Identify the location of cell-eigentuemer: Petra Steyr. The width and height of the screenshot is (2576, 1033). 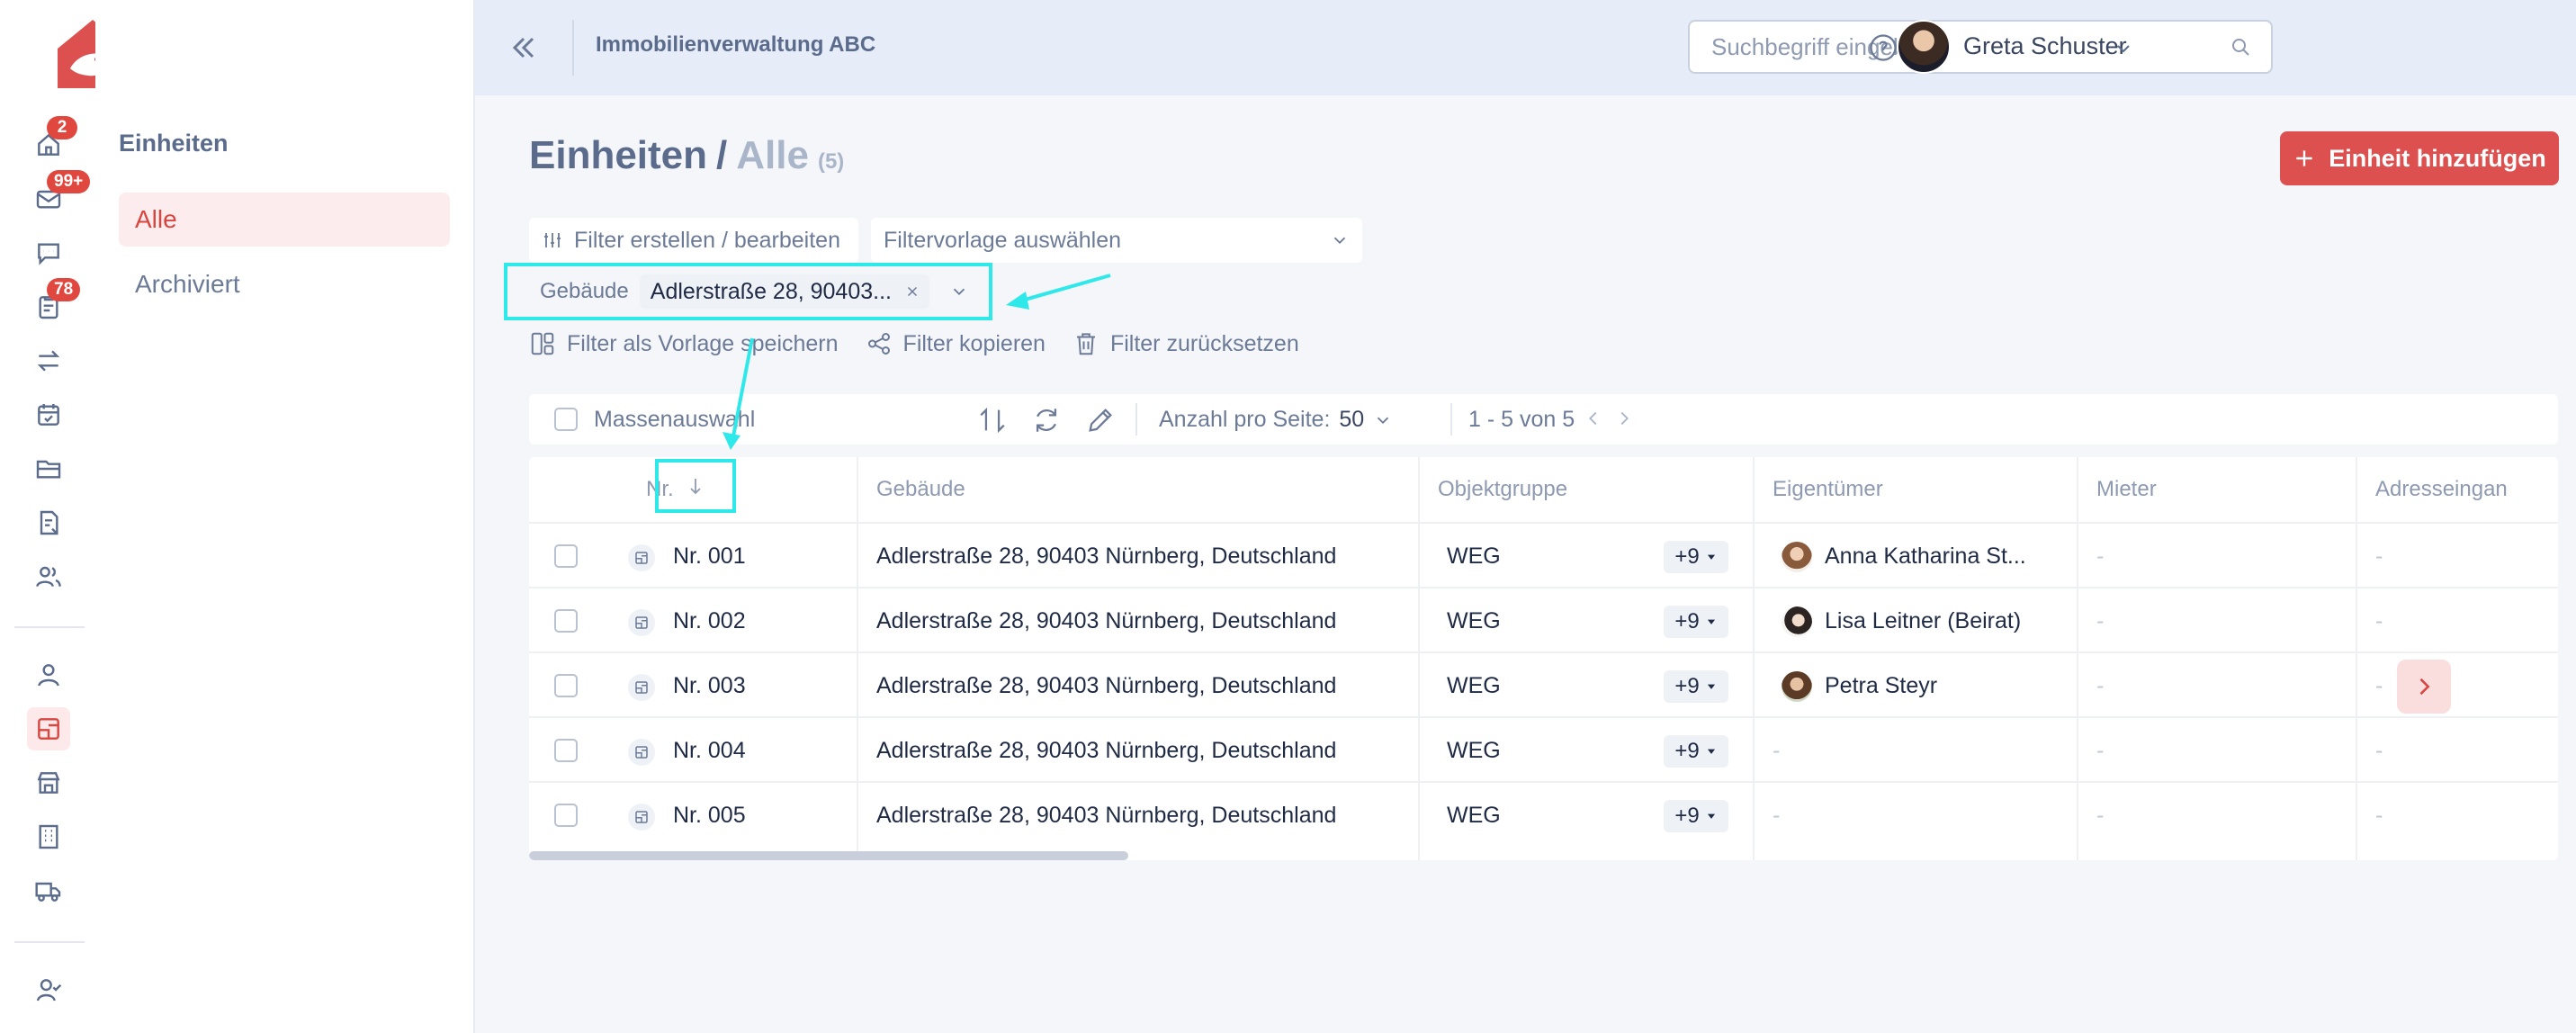
(1881, 685).